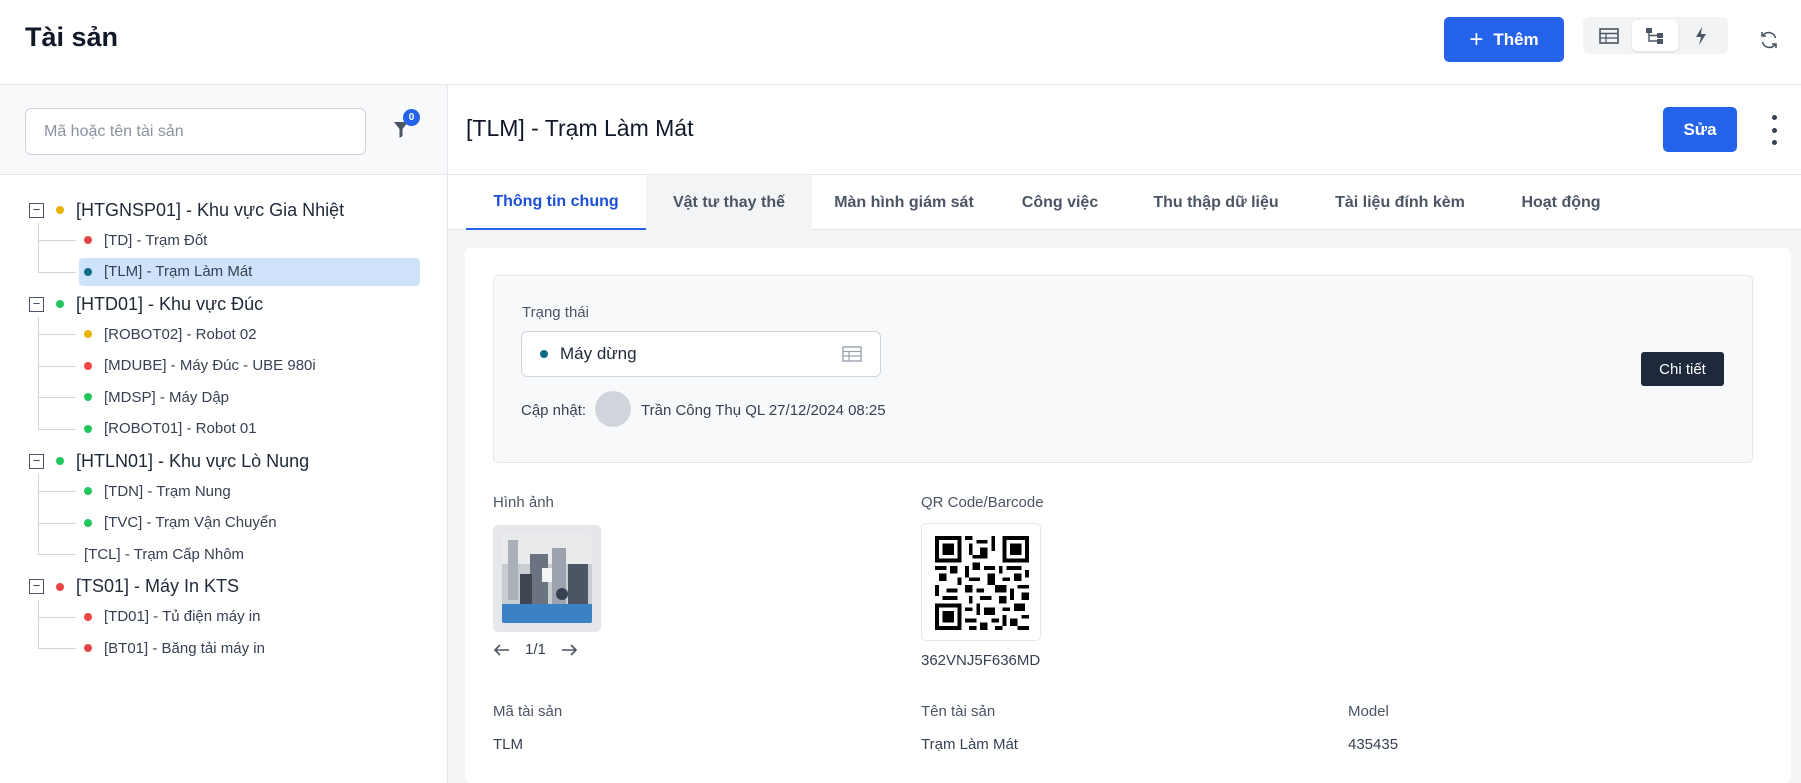 The image size is (1801, 783). What do you see at coordinates (1774, 130) in the screenshot?
I see `more-options-icon` at bounding box center [1774, 130].